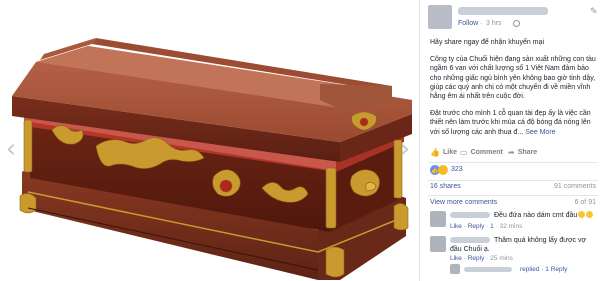 The image size is (600, 281). Describe the element at coordinates (470, 249) in the screenshot. I see `comment-text-line2: đầu Chuối ạ.` at that location.